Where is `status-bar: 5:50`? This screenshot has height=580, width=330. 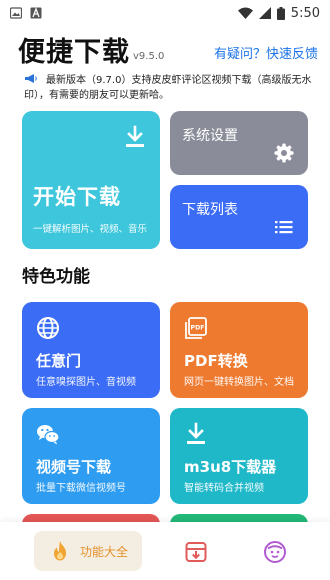
status-bar: 5:50 is located at coordinates (165, 13).